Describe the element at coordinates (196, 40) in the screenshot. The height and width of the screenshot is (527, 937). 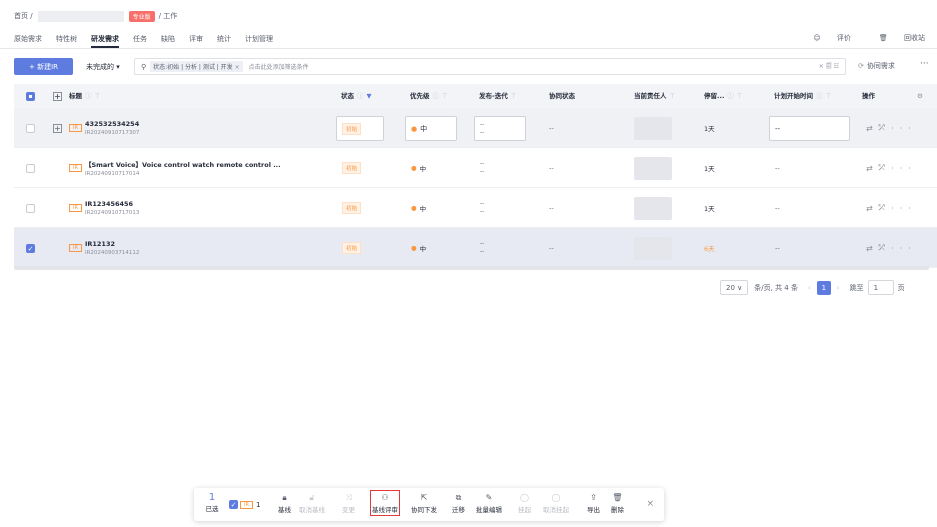
I see `tab-reviews: 评审` at that location.